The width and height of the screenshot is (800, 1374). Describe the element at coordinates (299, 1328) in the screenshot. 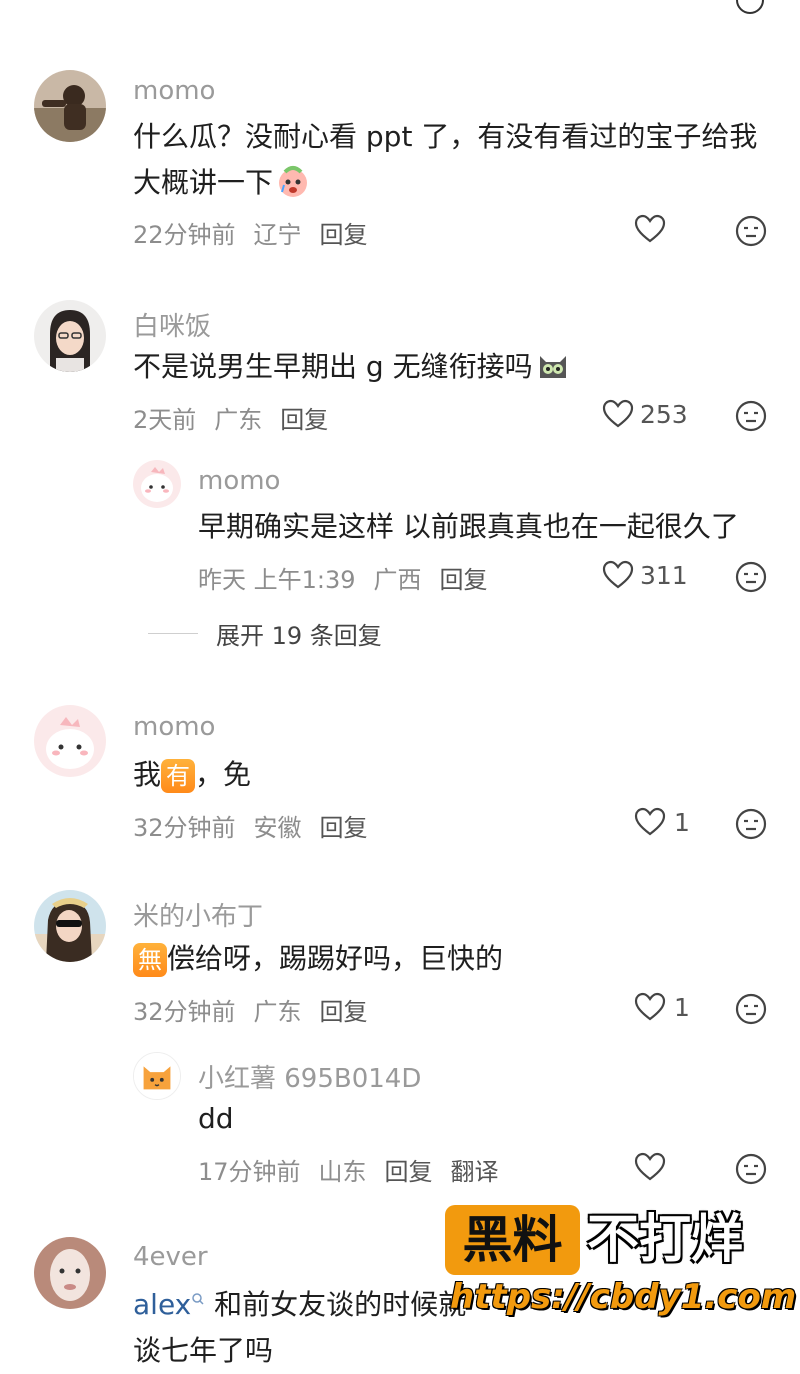

I see `comment-text: alex 和前女友谈的时候就 谈七年了吗` at that location.